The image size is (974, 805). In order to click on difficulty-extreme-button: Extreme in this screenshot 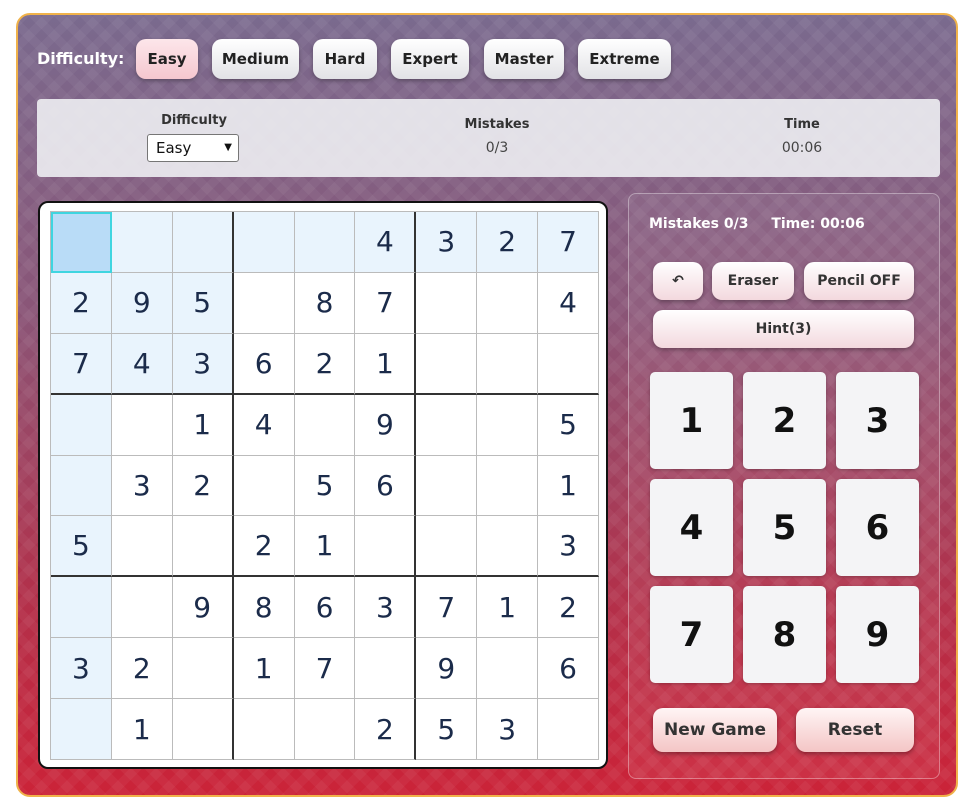, I will do `click(624, 59)`.